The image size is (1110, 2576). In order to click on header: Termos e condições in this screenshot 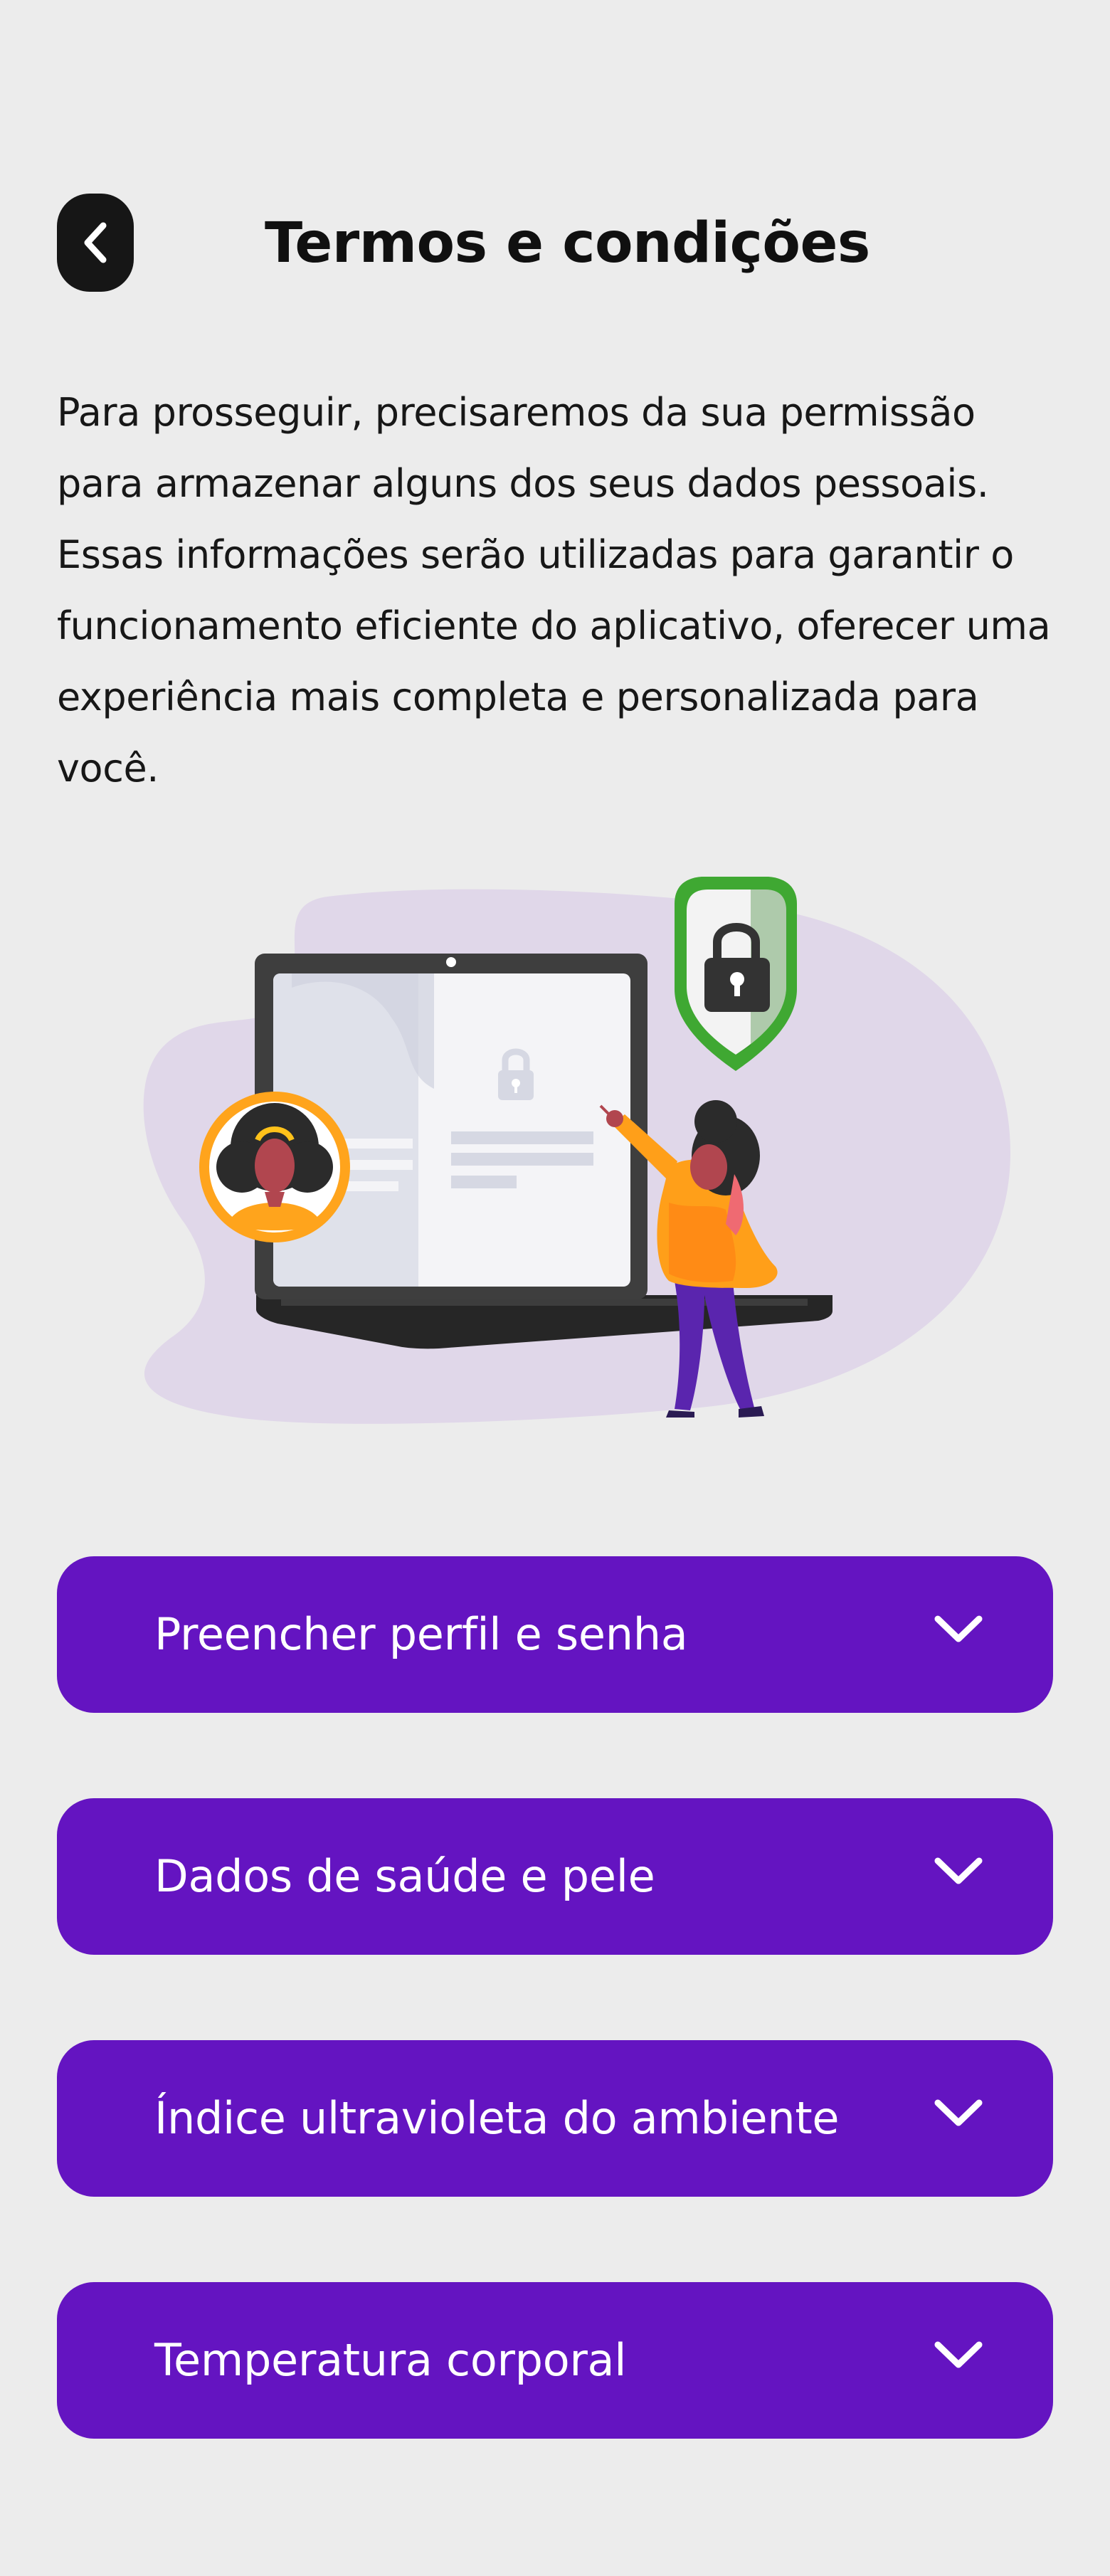, I will do `click(555, 243)`.